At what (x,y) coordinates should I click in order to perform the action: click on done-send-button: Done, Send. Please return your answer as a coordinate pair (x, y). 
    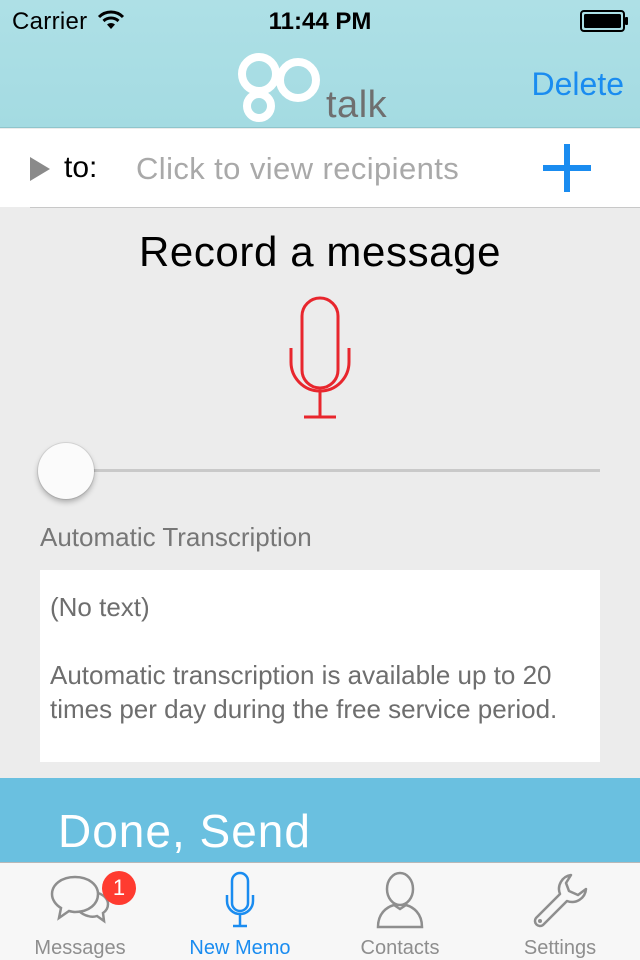
    Looking at the image, I should click on (320, 820).